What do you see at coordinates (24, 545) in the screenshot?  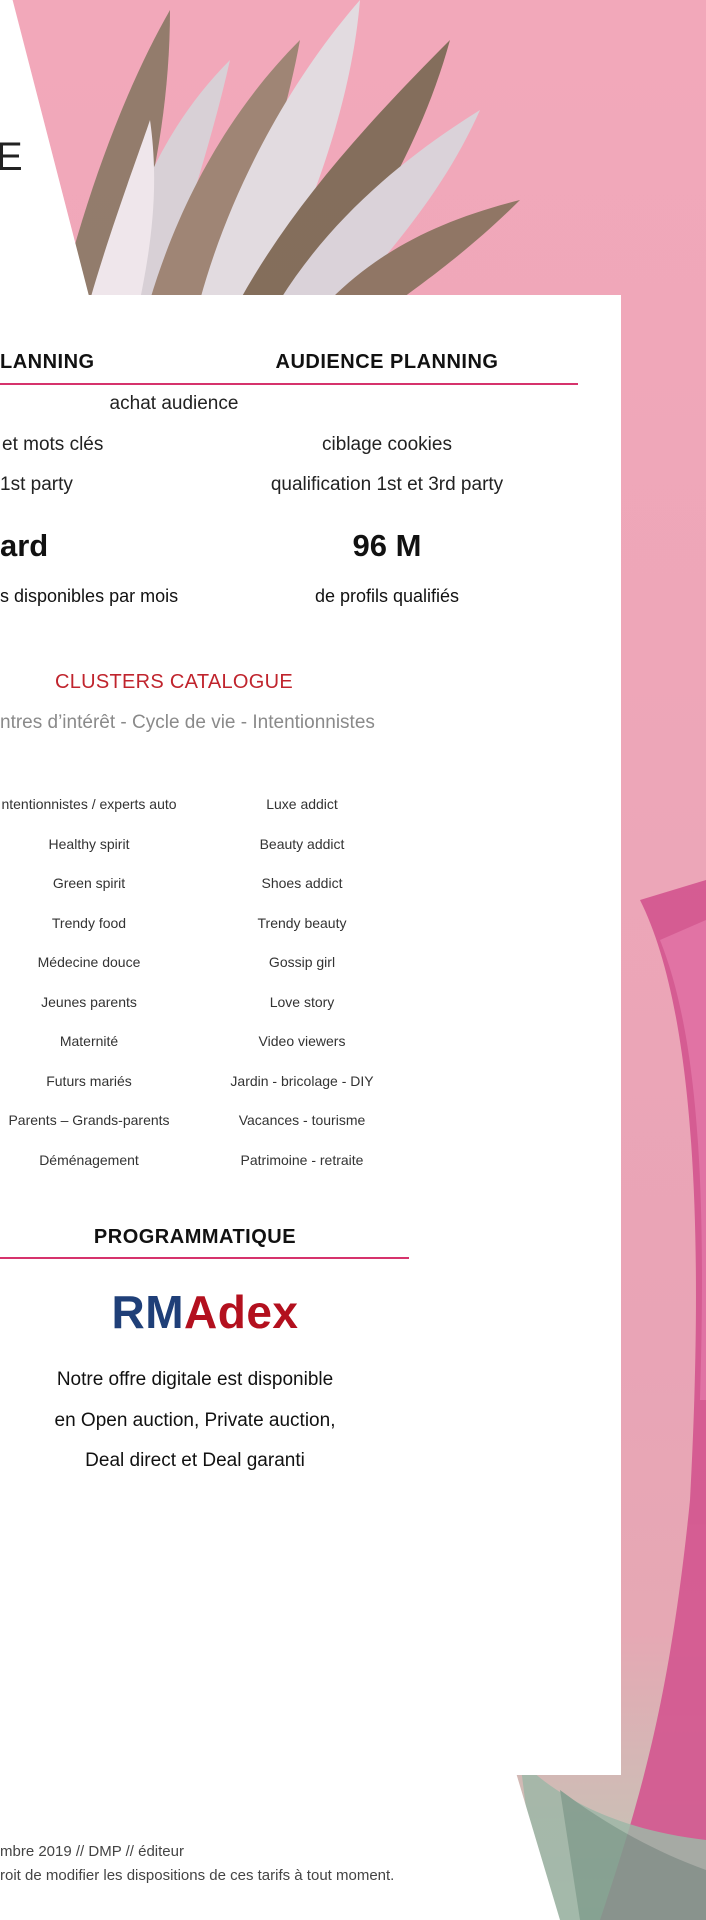 I see `left-big-value: ard` at bounding box center [24, 545].